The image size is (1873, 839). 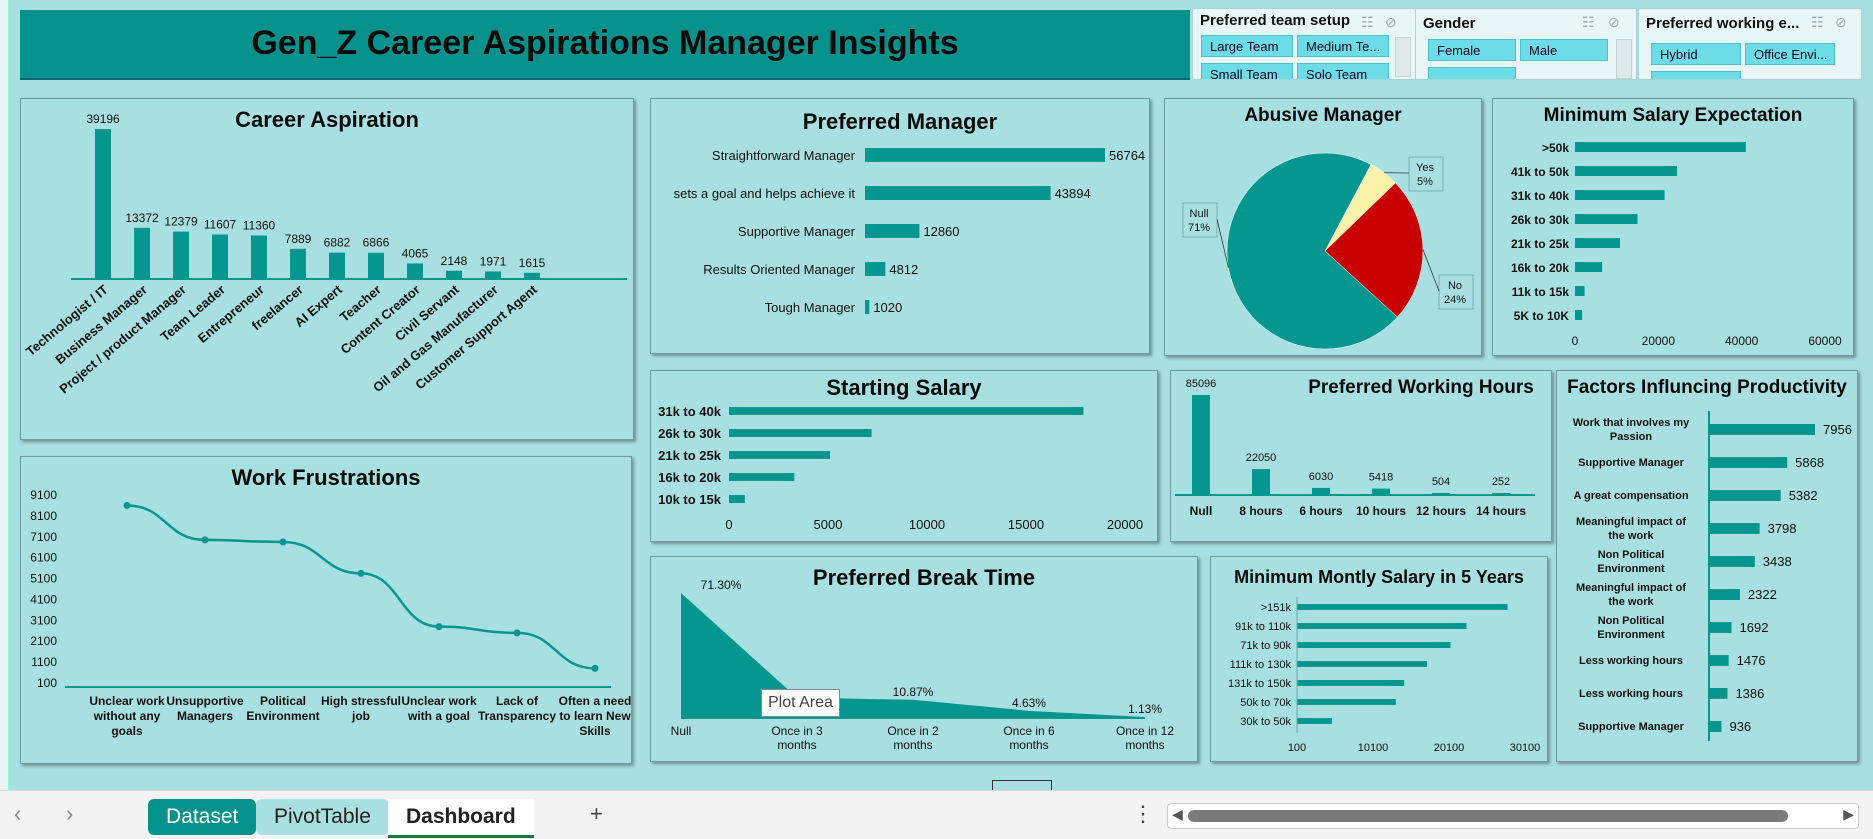 What do you see at coordinates (376, 243) in the screenshot?
I see `data-label: 6866` at bounding box center [376, 243].